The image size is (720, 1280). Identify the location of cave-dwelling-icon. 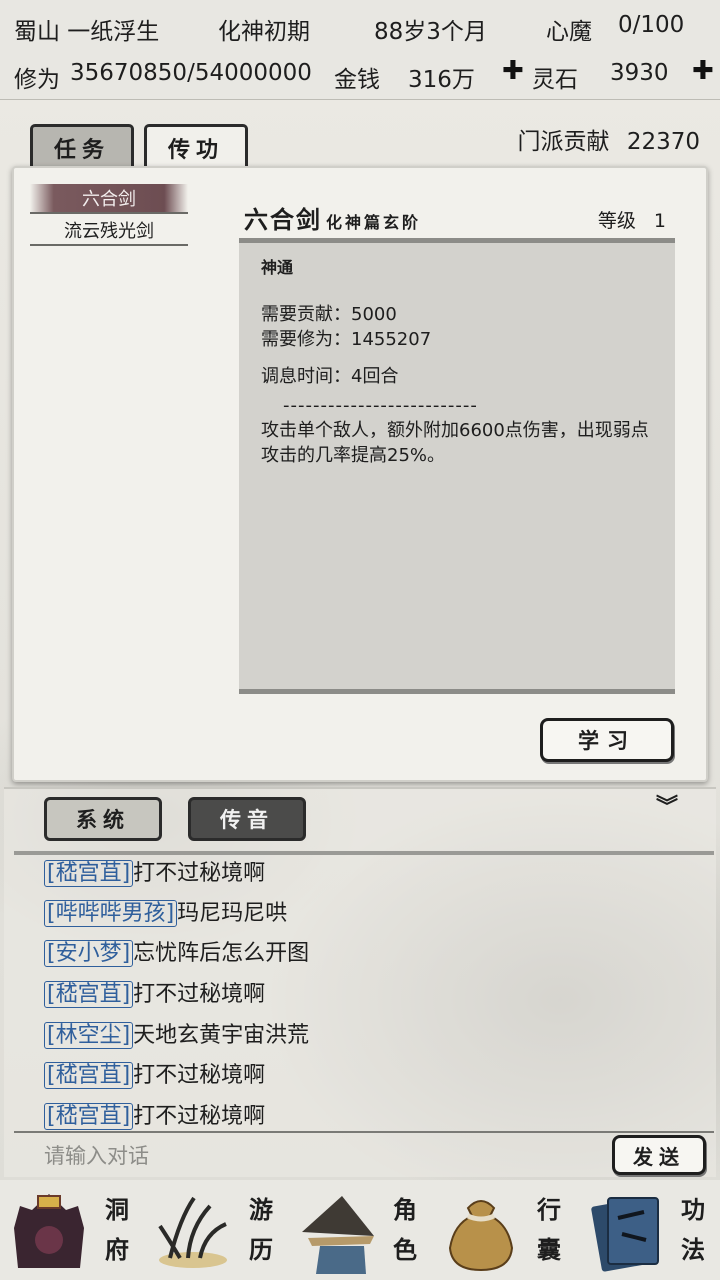
(49, 1231).